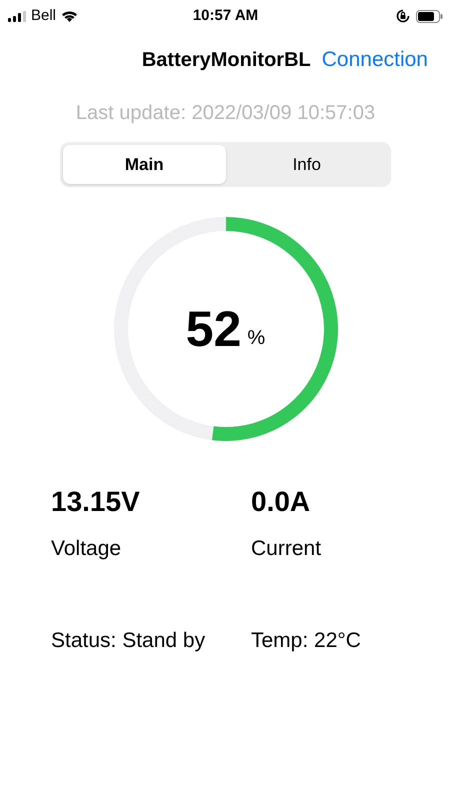 The height and width of the screenshot is (800, 451). I want to click on info-text: Temp: 22°C, so click(306, 640).